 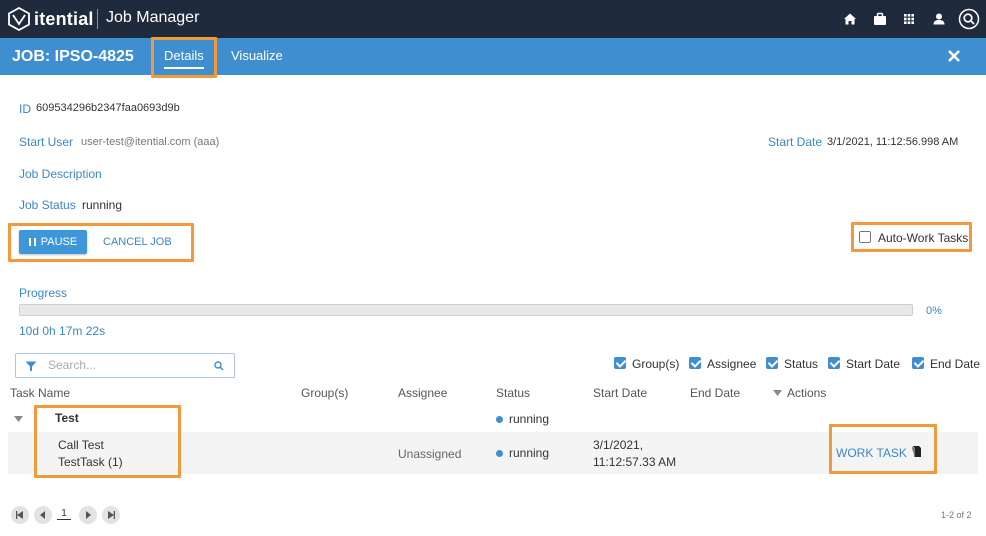 What do you see at coordinates (777, 393) in the screenshot?
I see `caret-down-icon` at bounding box center [777, 393].